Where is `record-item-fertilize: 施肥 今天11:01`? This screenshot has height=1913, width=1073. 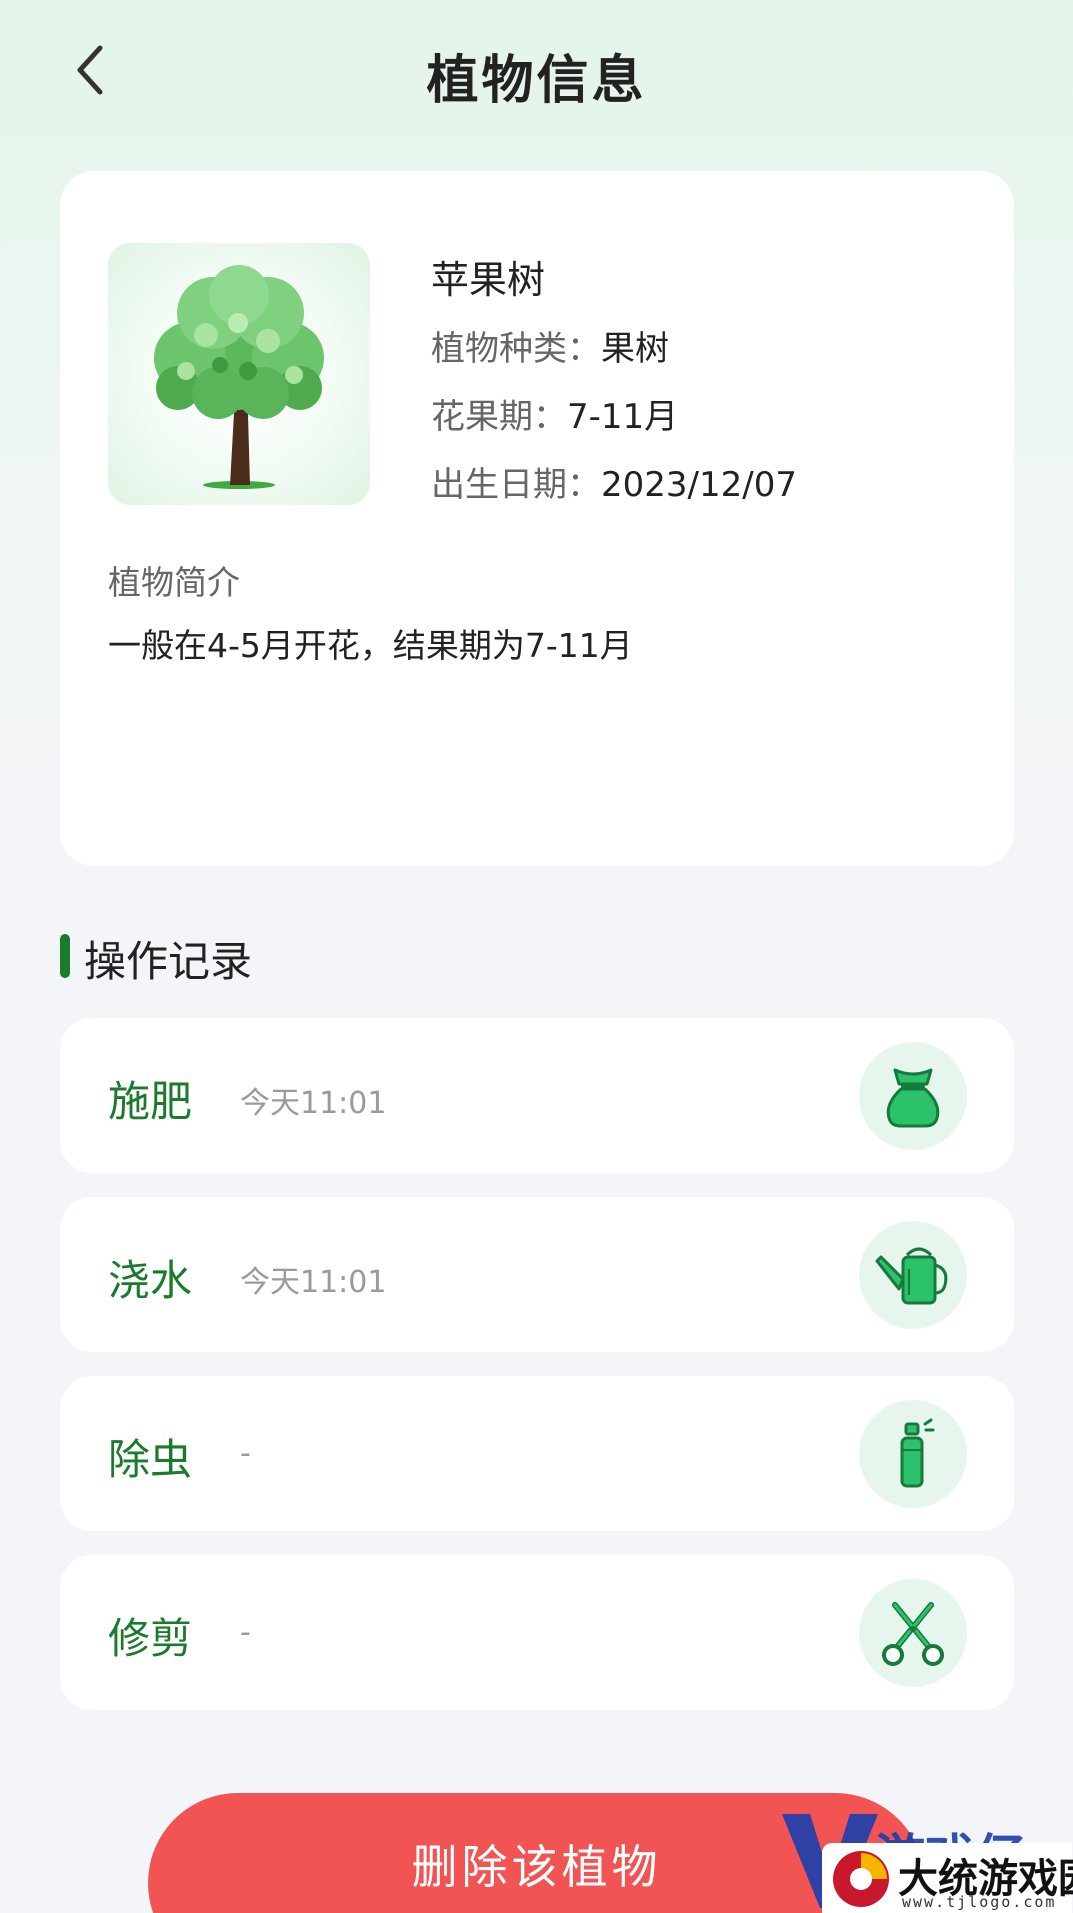
record-item-fertilize: 施肥 今天11:01 is located at coordinates (537, 1095).